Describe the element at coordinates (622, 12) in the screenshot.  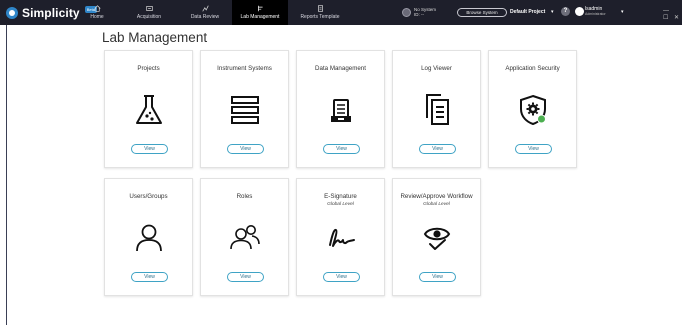
I see `user-menu-chevron-icon: ▾` at that location.